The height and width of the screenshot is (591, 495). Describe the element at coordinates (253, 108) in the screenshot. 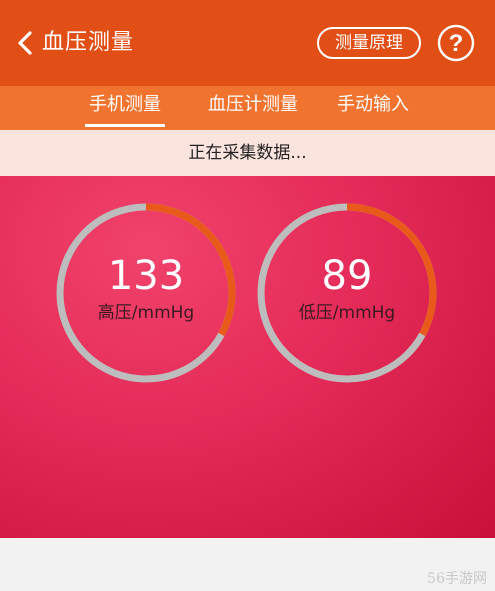

I see `tab-bp-monitor-measure: 血压计测量` at that location.